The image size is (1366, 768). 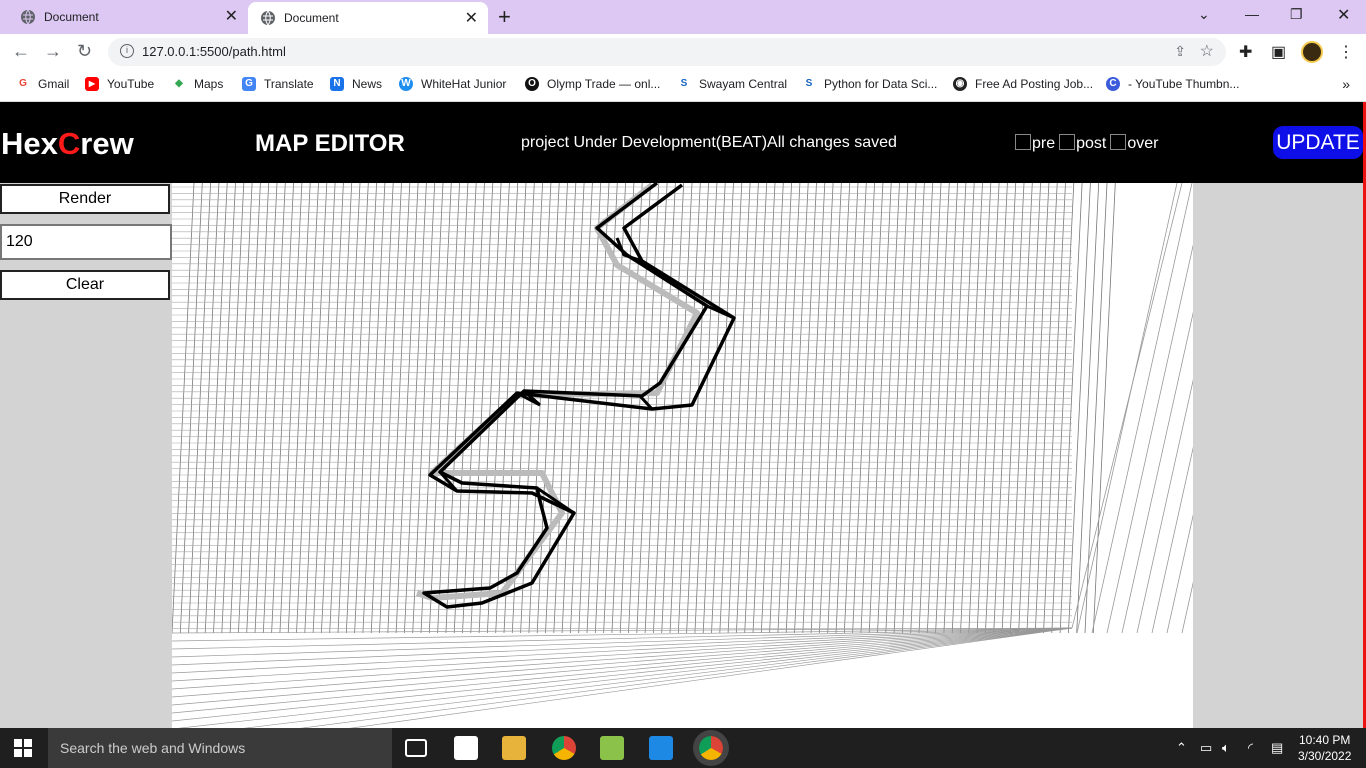 I want to click on site-info-icon: i, so click(x=127, y=51).